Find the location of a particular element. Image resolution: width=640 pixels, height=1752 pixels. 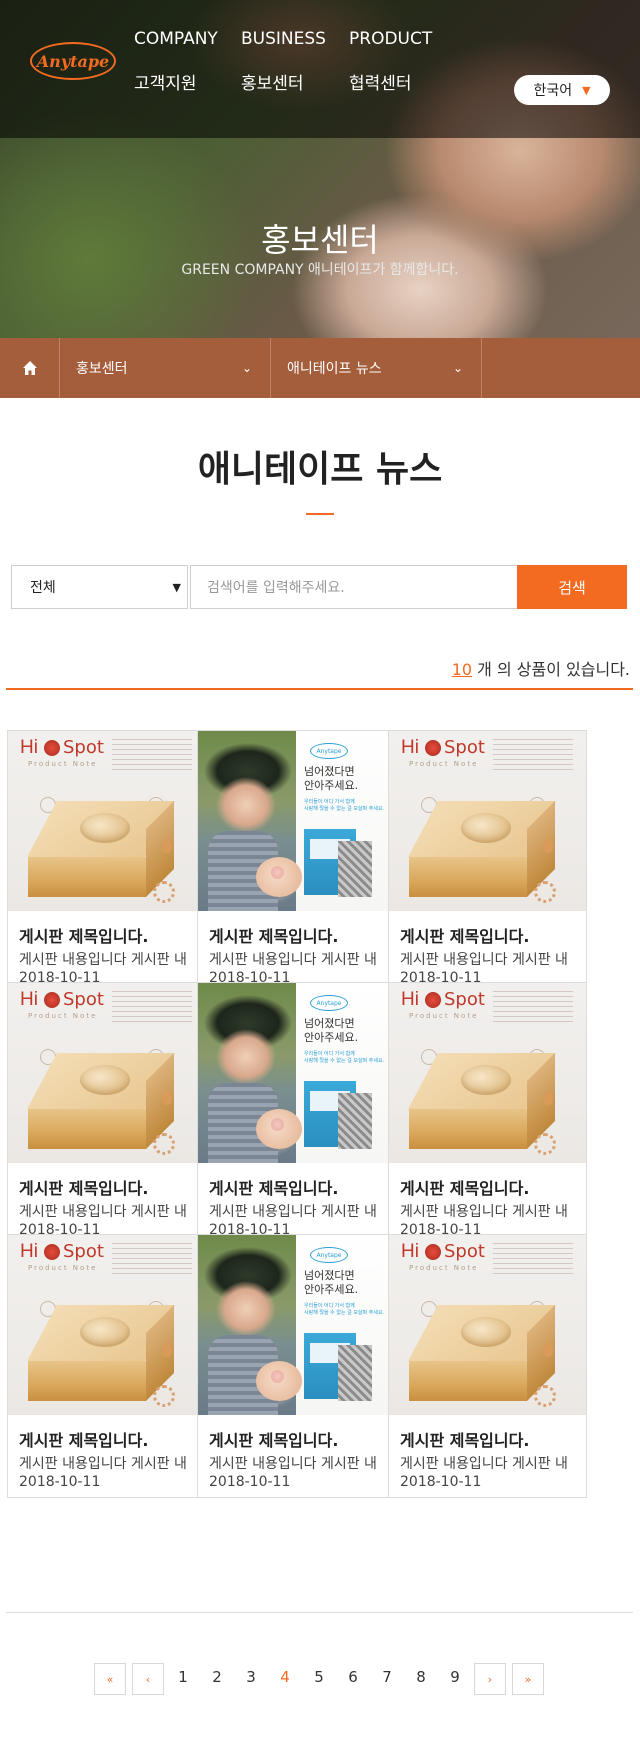

nav-product: PRODUCT is located at coordinates (390, 39).